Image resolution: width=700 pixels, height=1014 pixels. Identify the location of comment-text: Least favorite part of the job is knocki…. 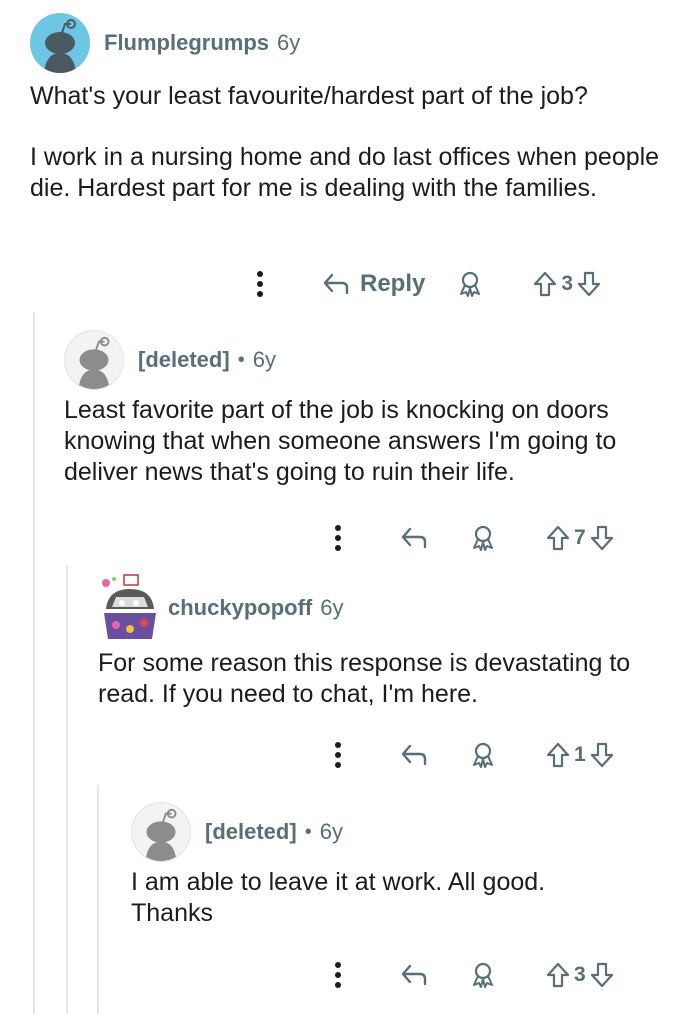
(340, 441).